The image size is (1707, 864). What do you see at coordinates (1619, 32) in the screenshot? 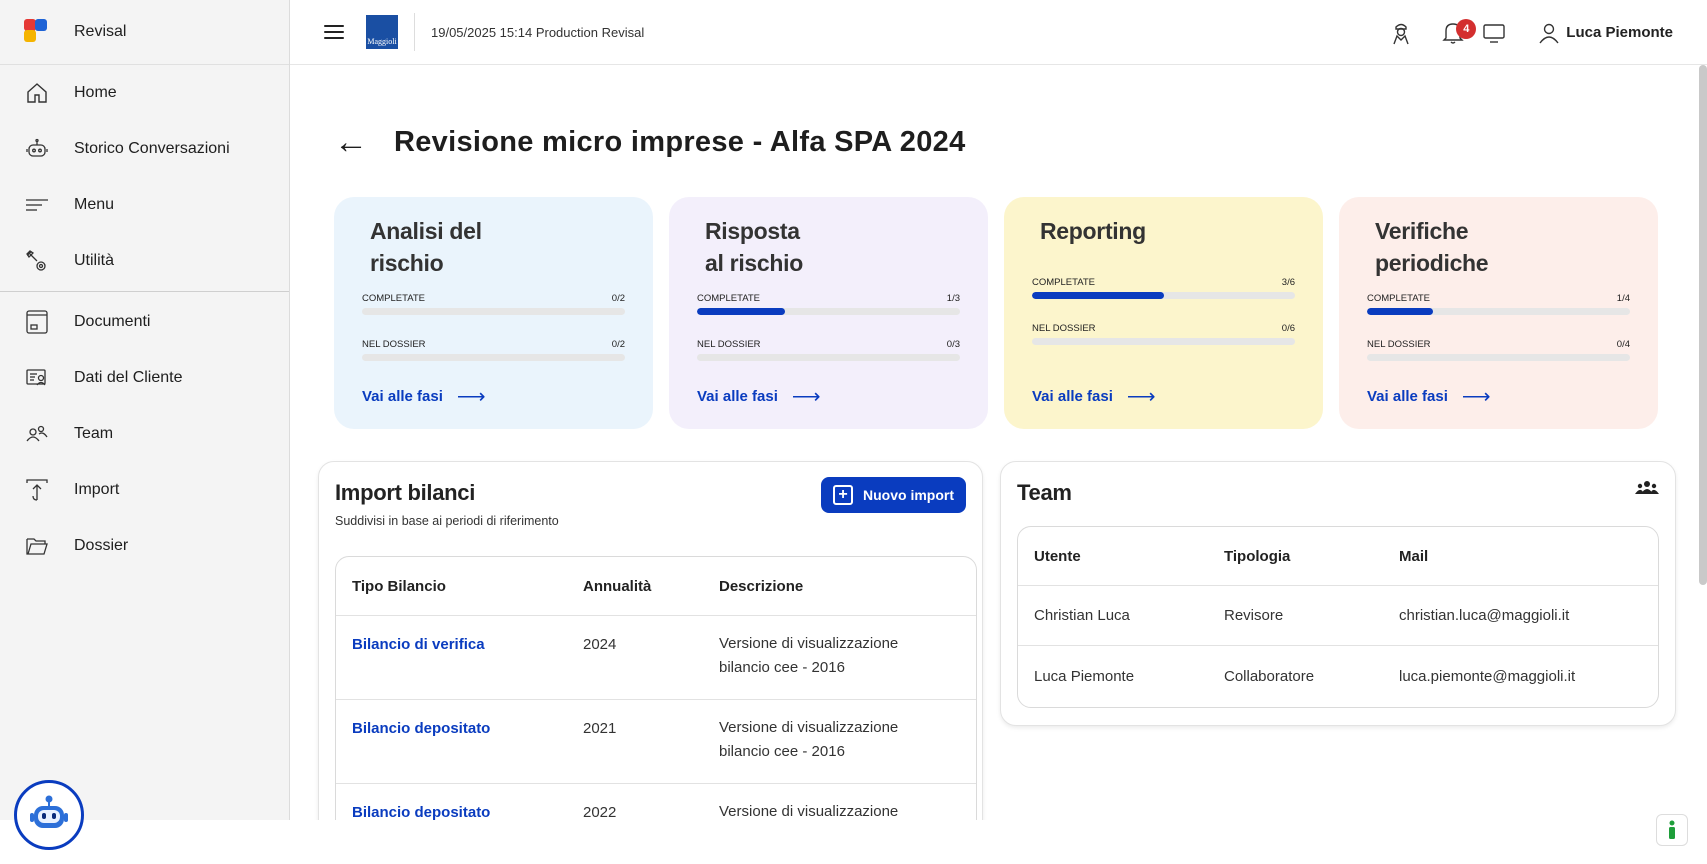
I see `user-name: Luca Piemonte` at bounding box center [1619, 32].